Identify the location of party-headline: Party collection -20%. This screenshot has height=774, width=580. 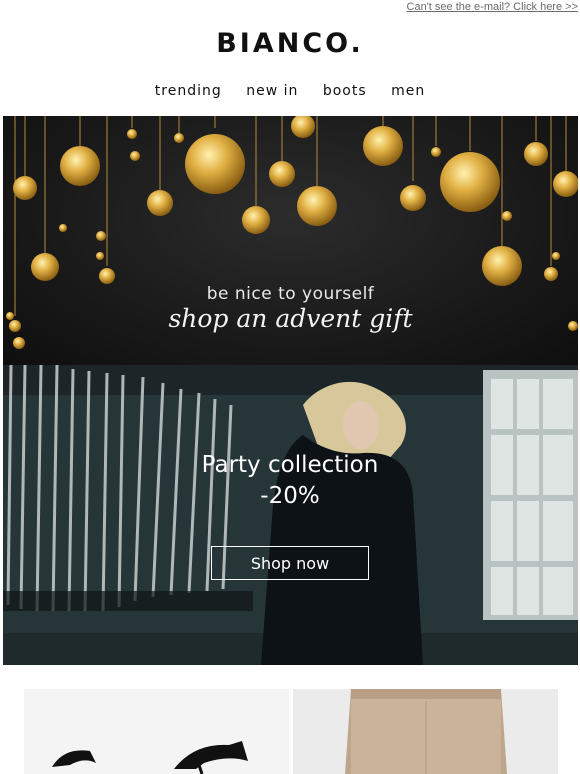
(290, 481).